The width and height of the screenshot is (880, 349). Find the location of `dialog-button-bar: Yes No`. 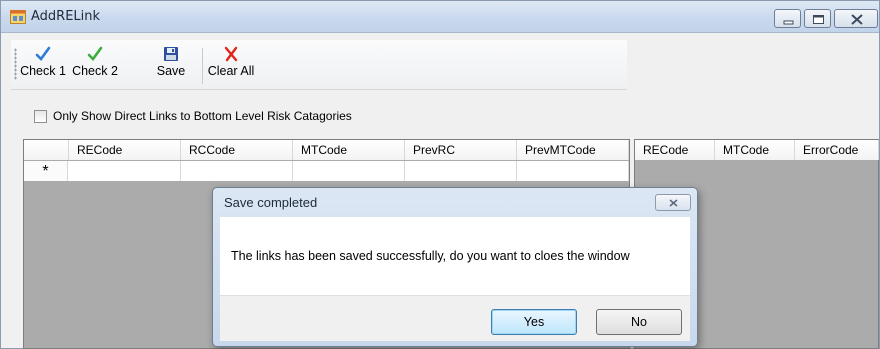

dialog-button-bar: Yes No is located at coordinates (455, 318).